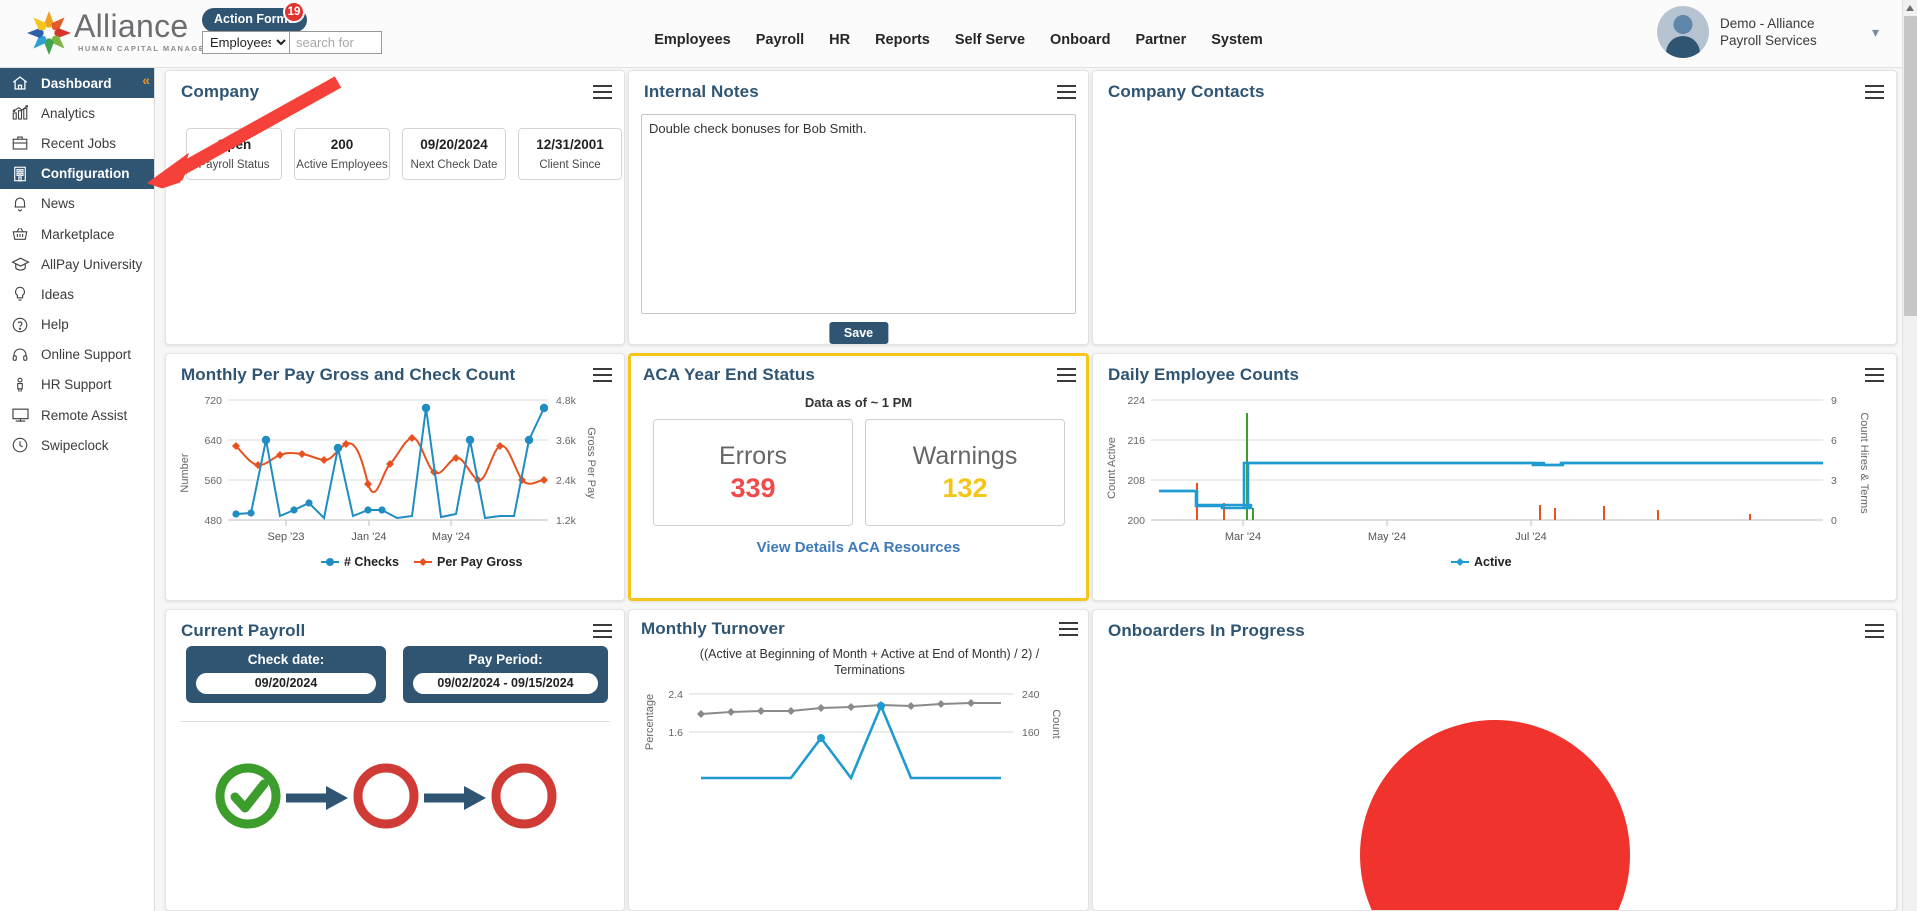 This screenshot has width=1917, height=911. I want to click on svg-text: Mar '24, so click(1243, 537).